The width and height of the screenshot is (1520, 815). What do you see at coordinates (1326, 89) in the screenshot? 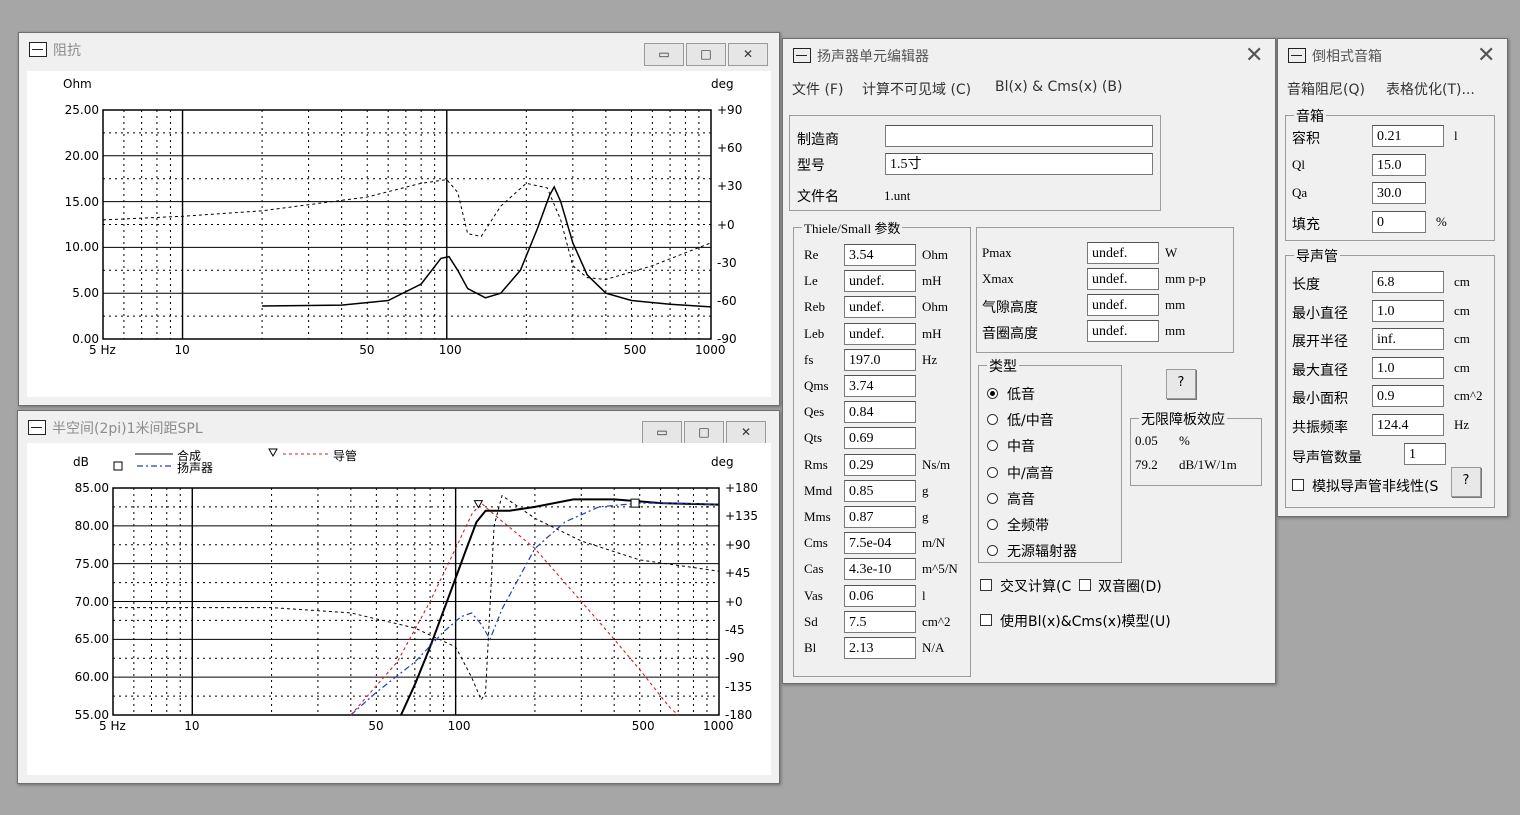
I see `menu-box-damping: 音箱阻尼(Q)` at bounding box center [1326, 89].